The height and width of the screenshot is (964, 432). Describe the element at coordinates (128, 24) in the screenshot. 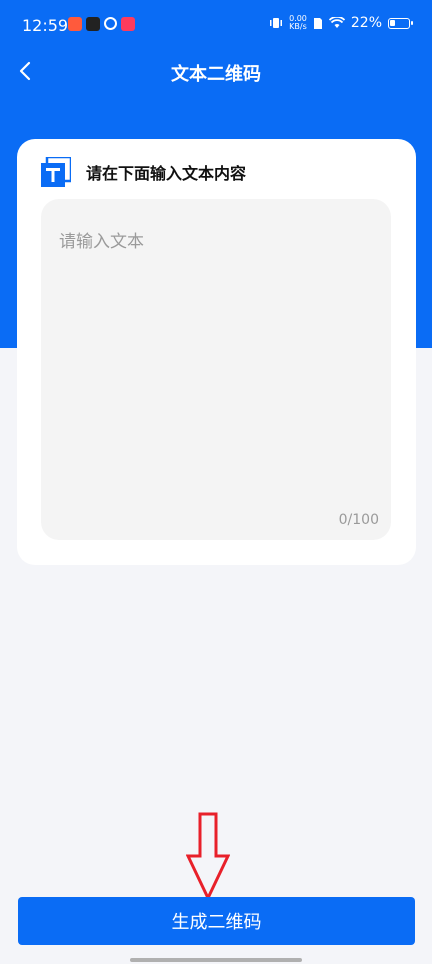

I see `shop-app-notification-icon` at that location.